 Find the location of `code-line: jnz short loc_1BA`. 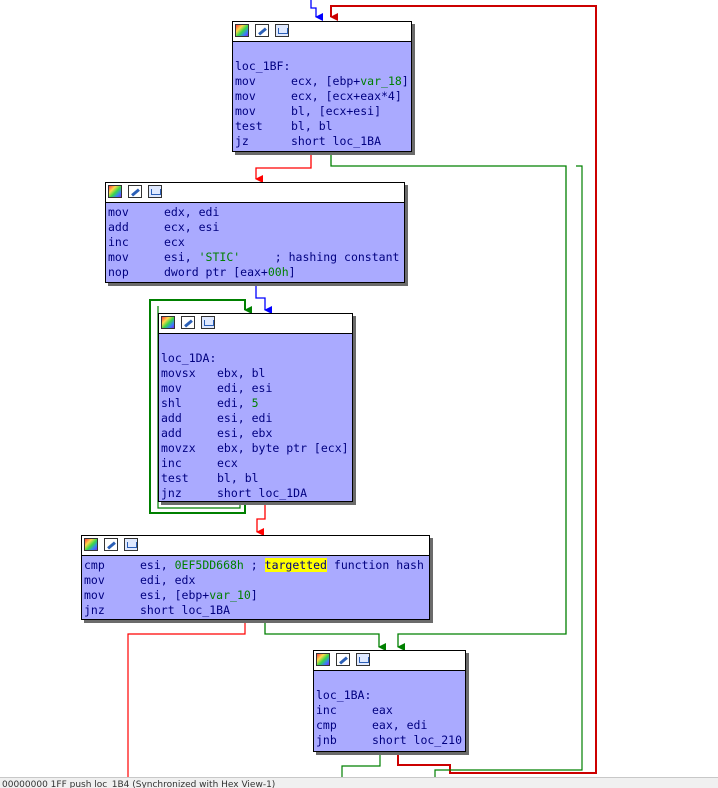

code-line: jnz short loc_1BA is located at coordinates (256, 610).